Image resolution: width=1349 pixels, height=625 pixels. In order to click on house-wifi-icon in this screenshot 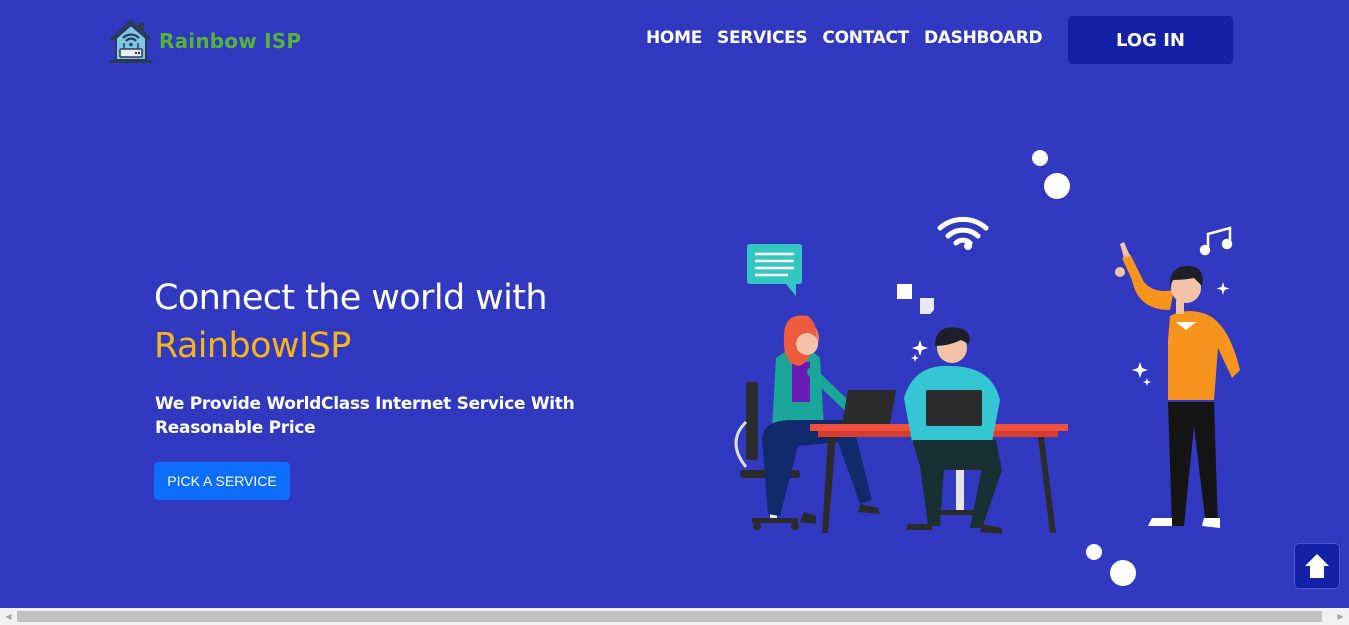, I will do `click(131, 41)`.